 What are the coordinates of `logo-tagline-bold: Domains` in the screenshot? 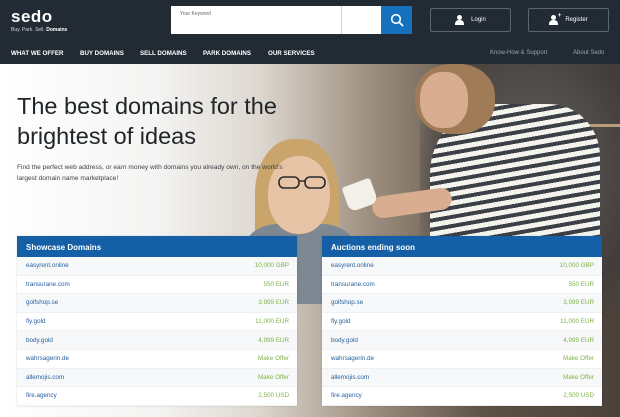 It's located at (57, 30).